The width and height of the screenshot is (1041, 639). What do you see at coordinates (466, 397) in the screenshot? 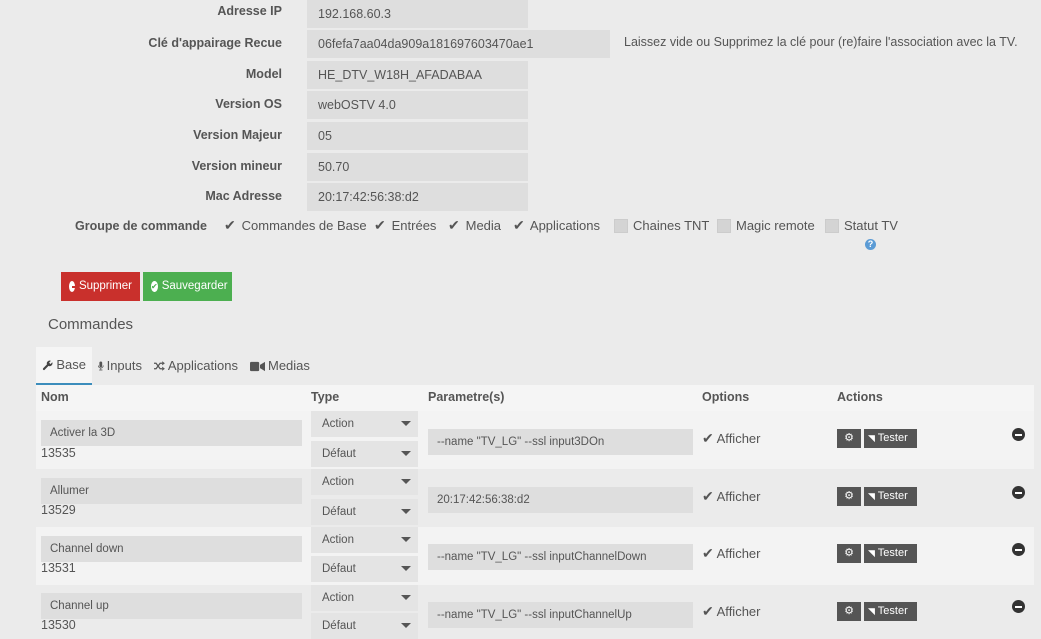
I see `column-header-parametres: Parametre(s)` at bounding box center [466, 397].